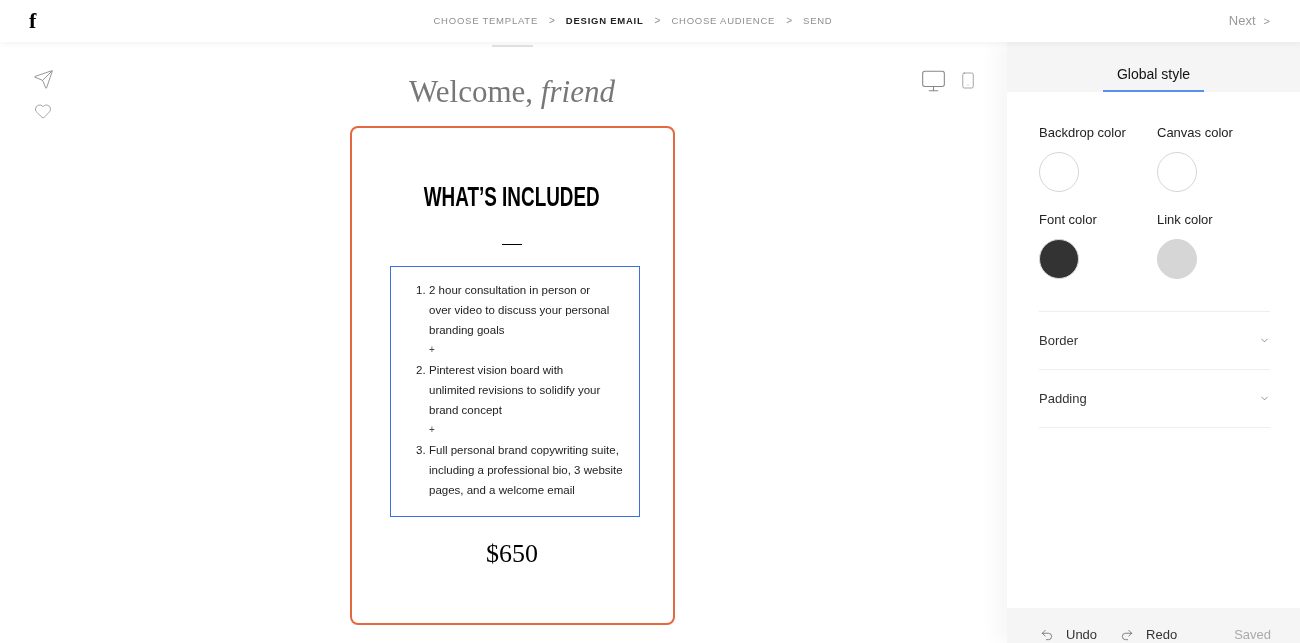 The width and height of the screenshot is (1300, 643). Describe the element at coordinates (520, 310) in the screenshot. I see `list-item-text: 2 hour consultation in person or over video to discuss your personal branding goals` at that location.